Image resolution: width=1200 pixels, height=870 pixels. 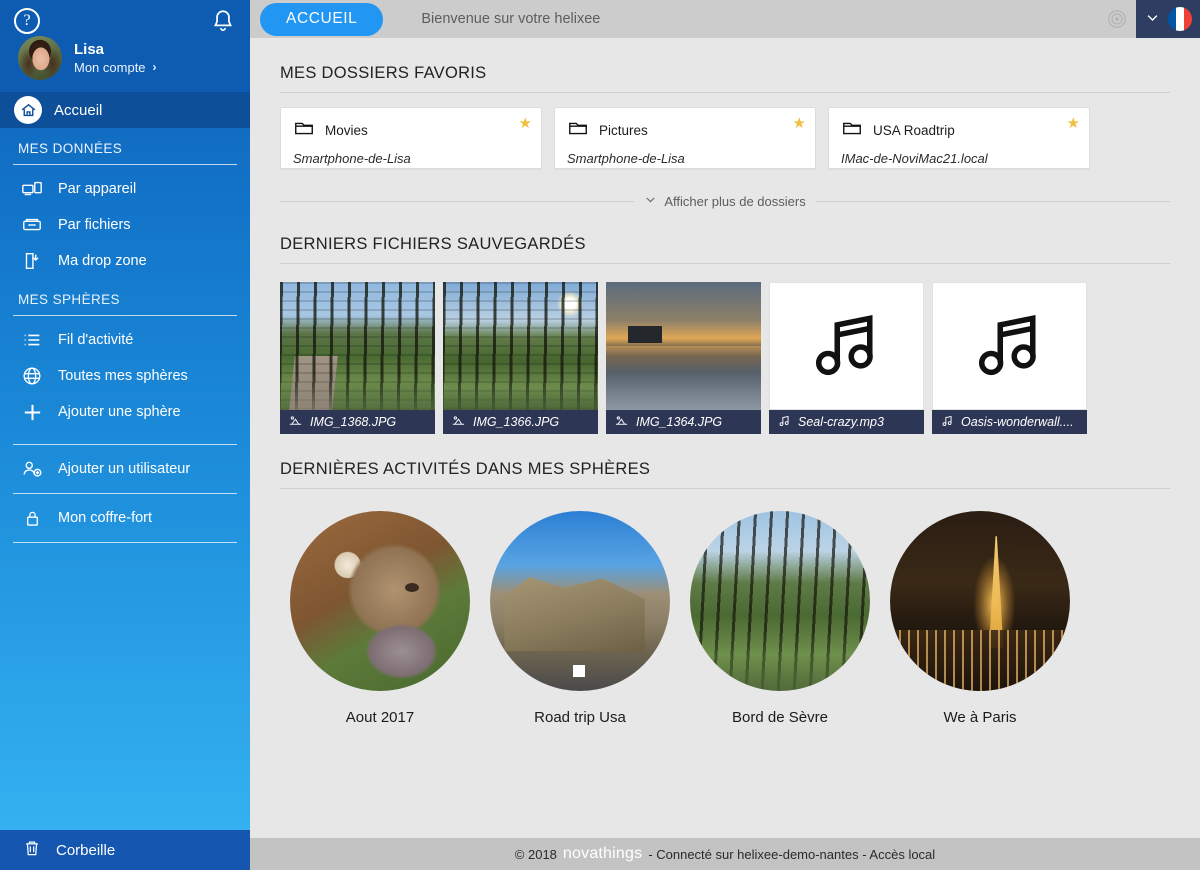 I want to click on lock-icon, so click(x=32, y=518).